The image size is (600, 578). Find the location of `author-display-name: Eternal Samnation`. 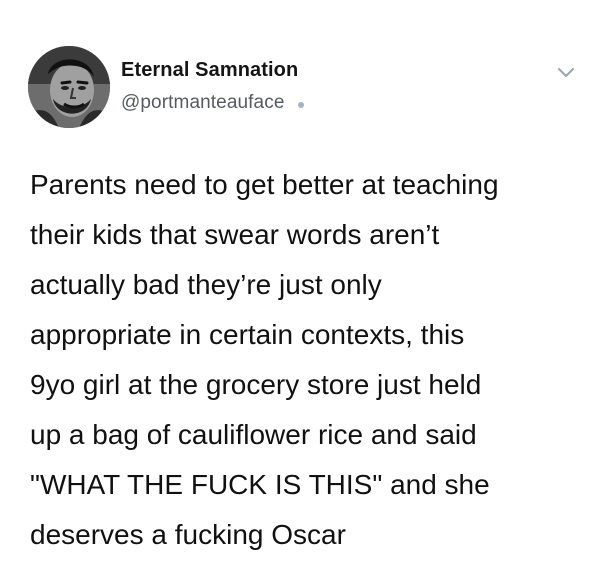

author-display-name: Eternal Samnation is located at coordinates (209, 70).